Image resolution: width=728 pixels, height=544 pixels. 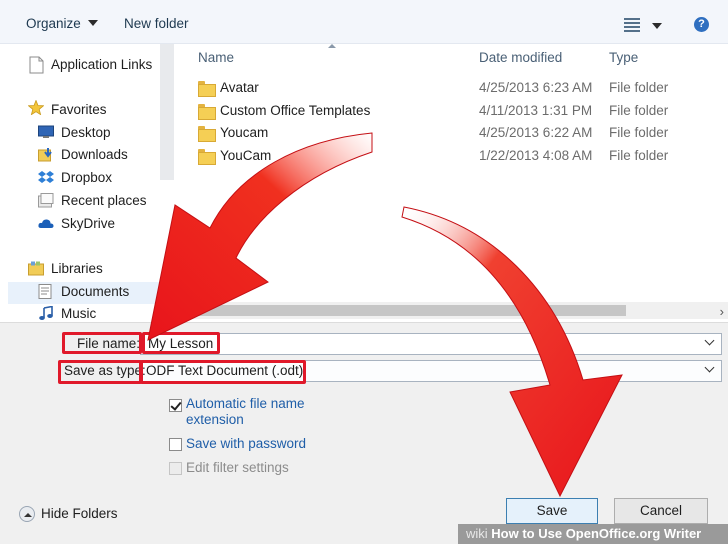 I want to click on column-headers: Name Date modified Type, so click(x=455, y=58).